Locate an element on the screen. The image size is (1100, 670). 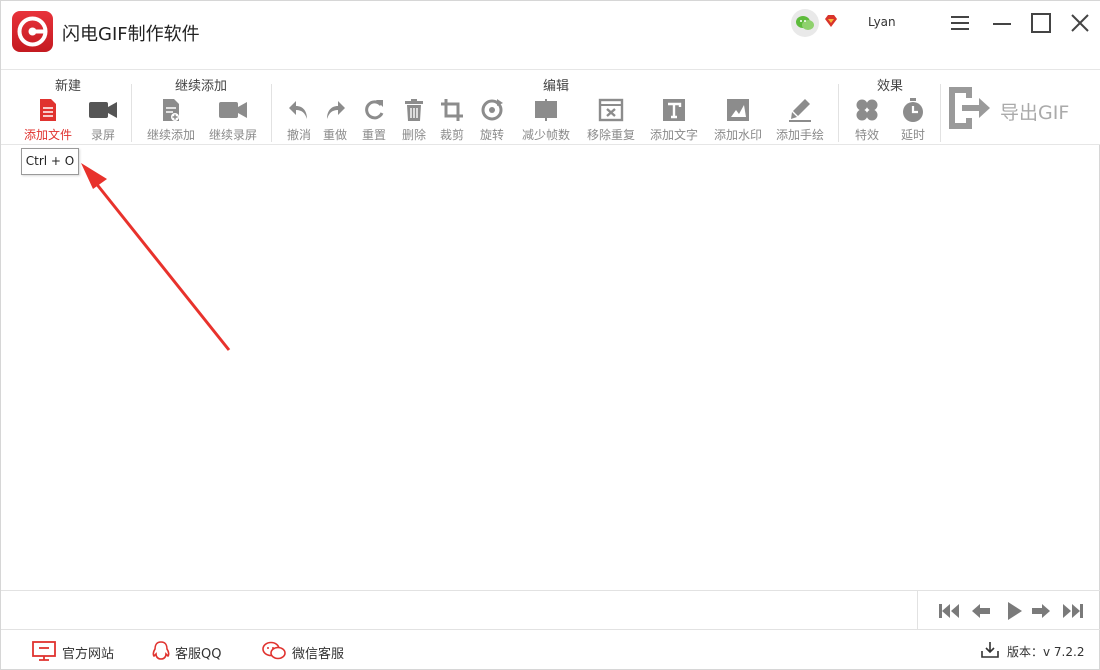
remove-duplicates-button: 移除重复 is located at coordinates (611, 121).